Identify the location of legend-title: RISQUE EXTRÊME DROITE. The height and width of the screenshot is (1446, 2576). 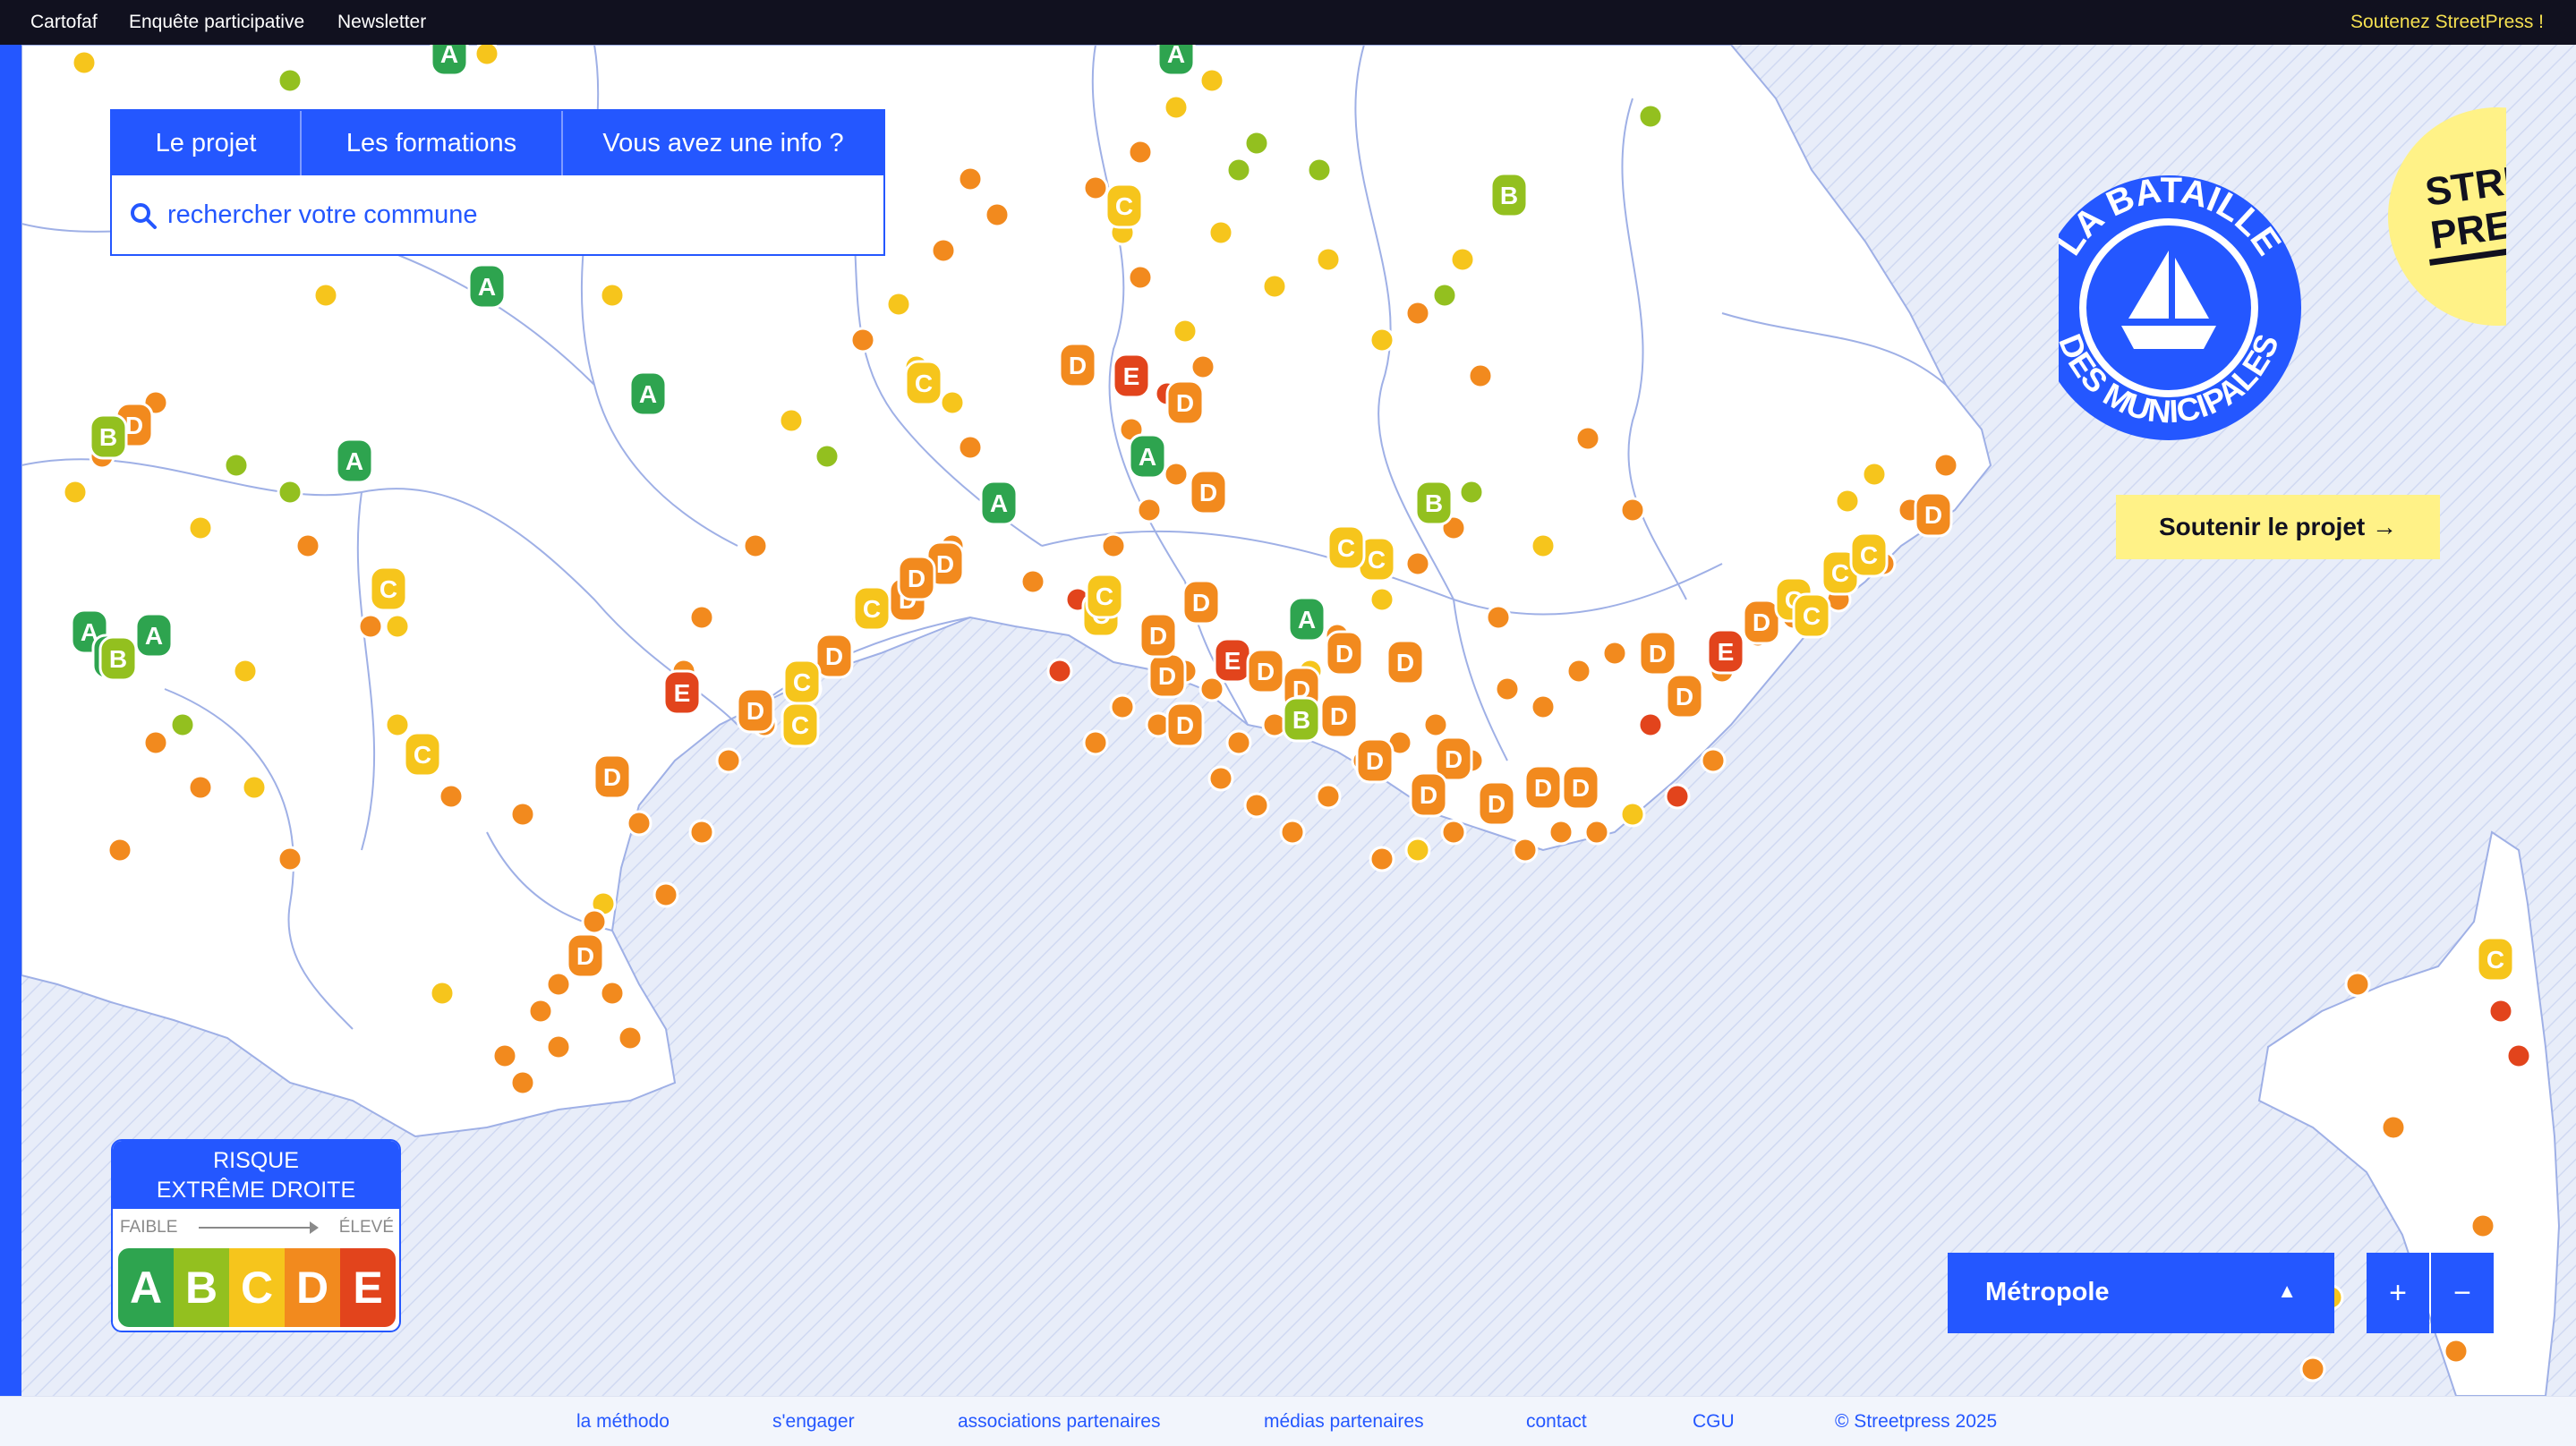
(256, 1175).